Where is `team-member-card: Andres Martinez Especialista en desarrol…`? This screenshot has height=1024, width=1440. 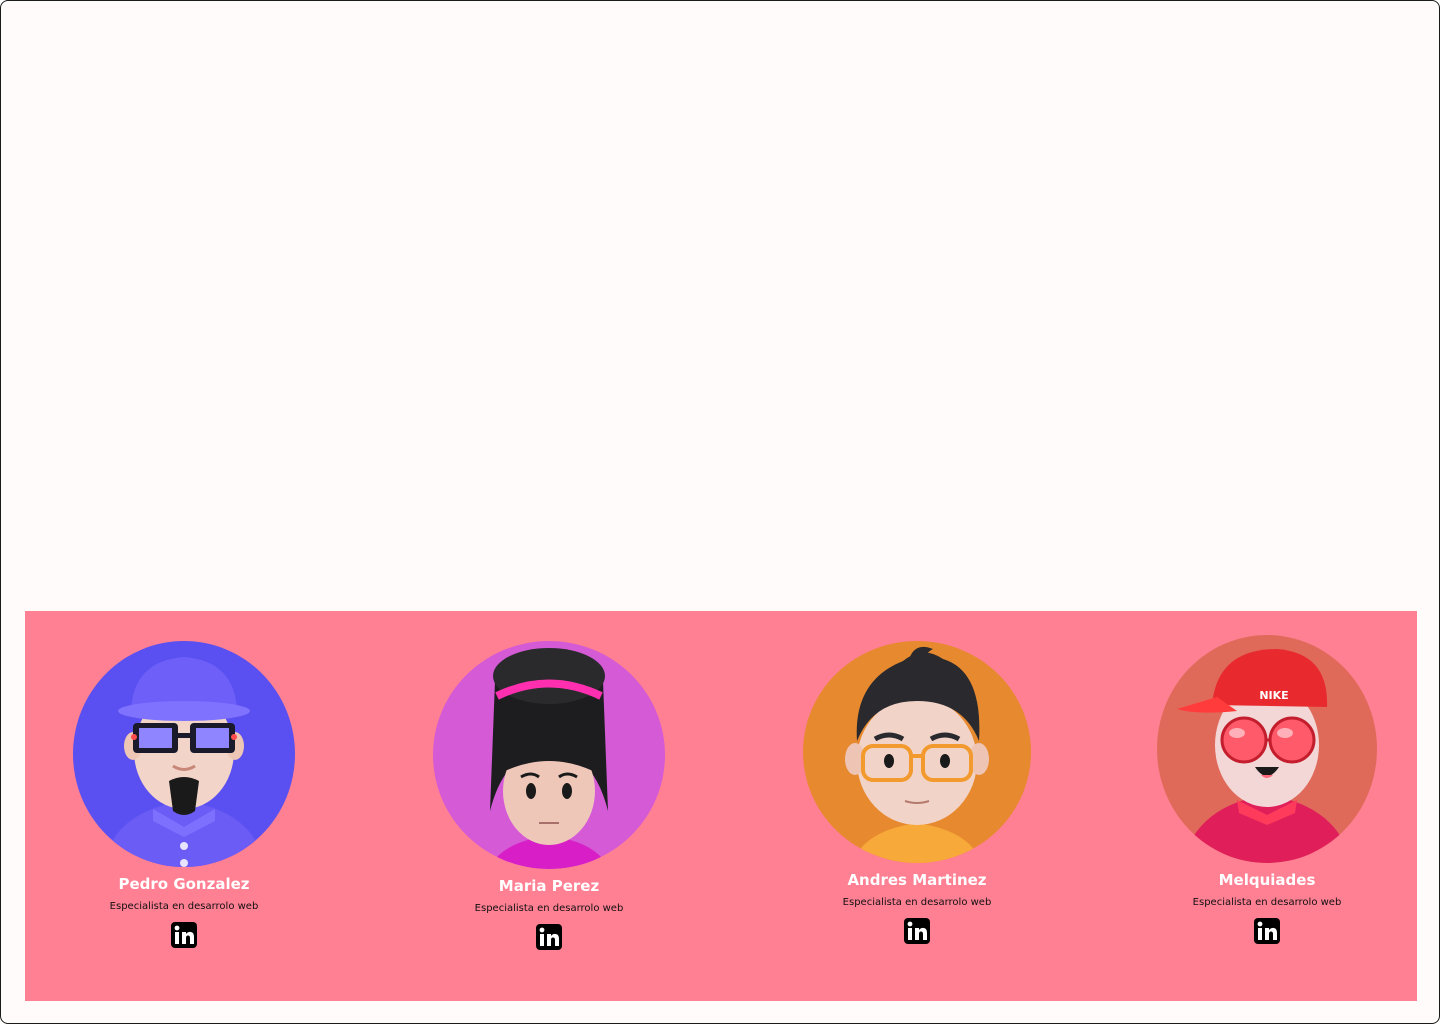 team-member-card: Andres Martinez Especialista en desarrol… is located at coordinates (917, 778).